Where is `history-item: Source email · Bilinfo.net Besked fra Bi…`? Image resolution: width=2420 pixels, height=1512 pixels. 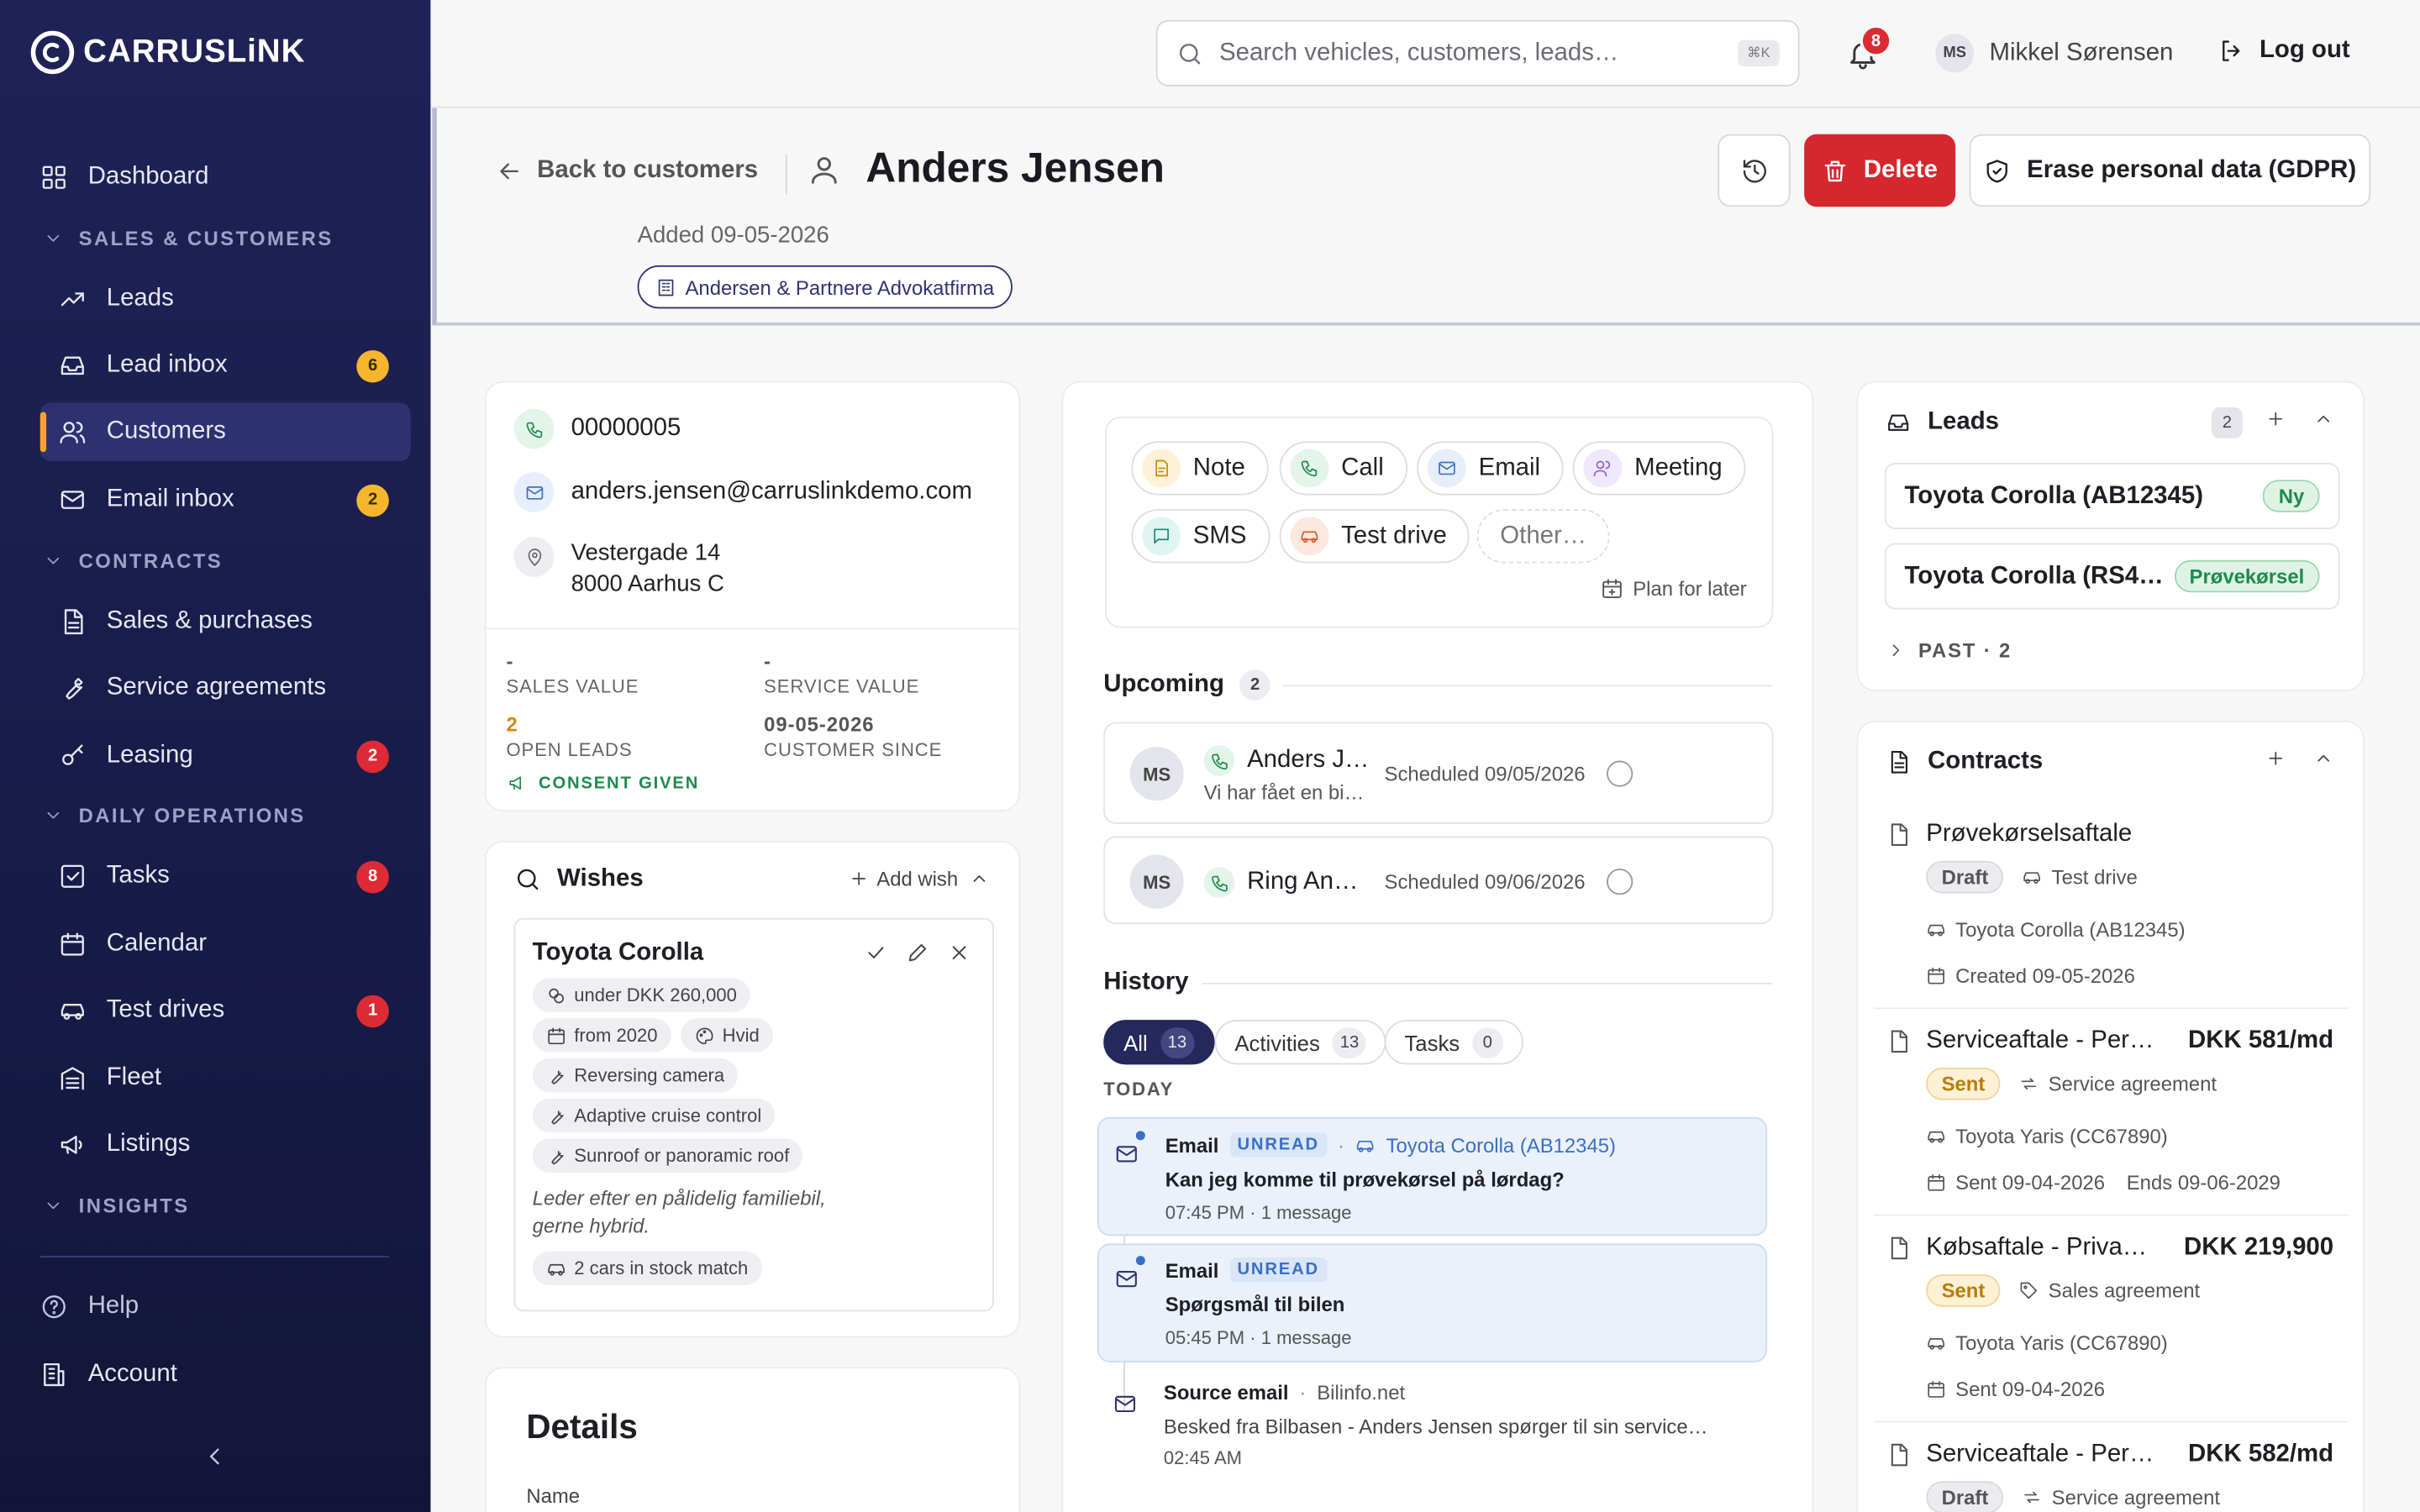
history-item: Source email · Bilinfo.net Besked fra Bi… is located at coordinates (1432, 1428).